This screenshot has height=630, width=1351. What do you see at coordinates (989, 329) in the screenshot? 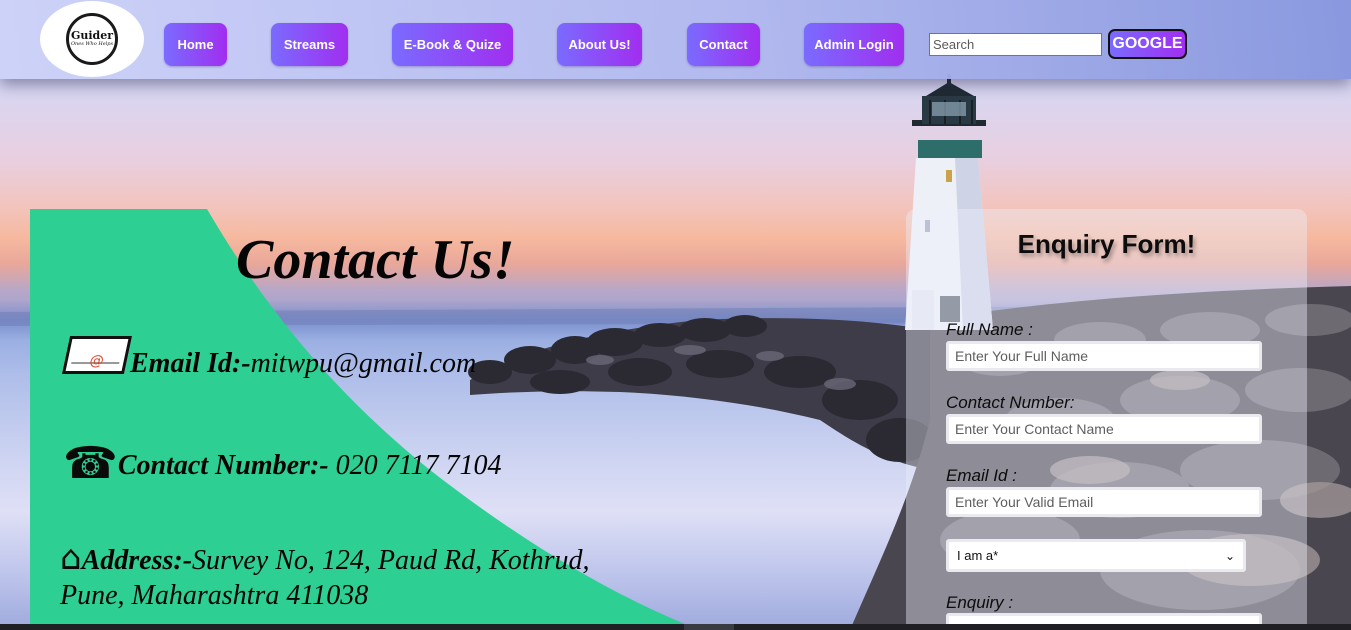
I see `full-name-label: Full Name :` at bounding box center [989, 329].